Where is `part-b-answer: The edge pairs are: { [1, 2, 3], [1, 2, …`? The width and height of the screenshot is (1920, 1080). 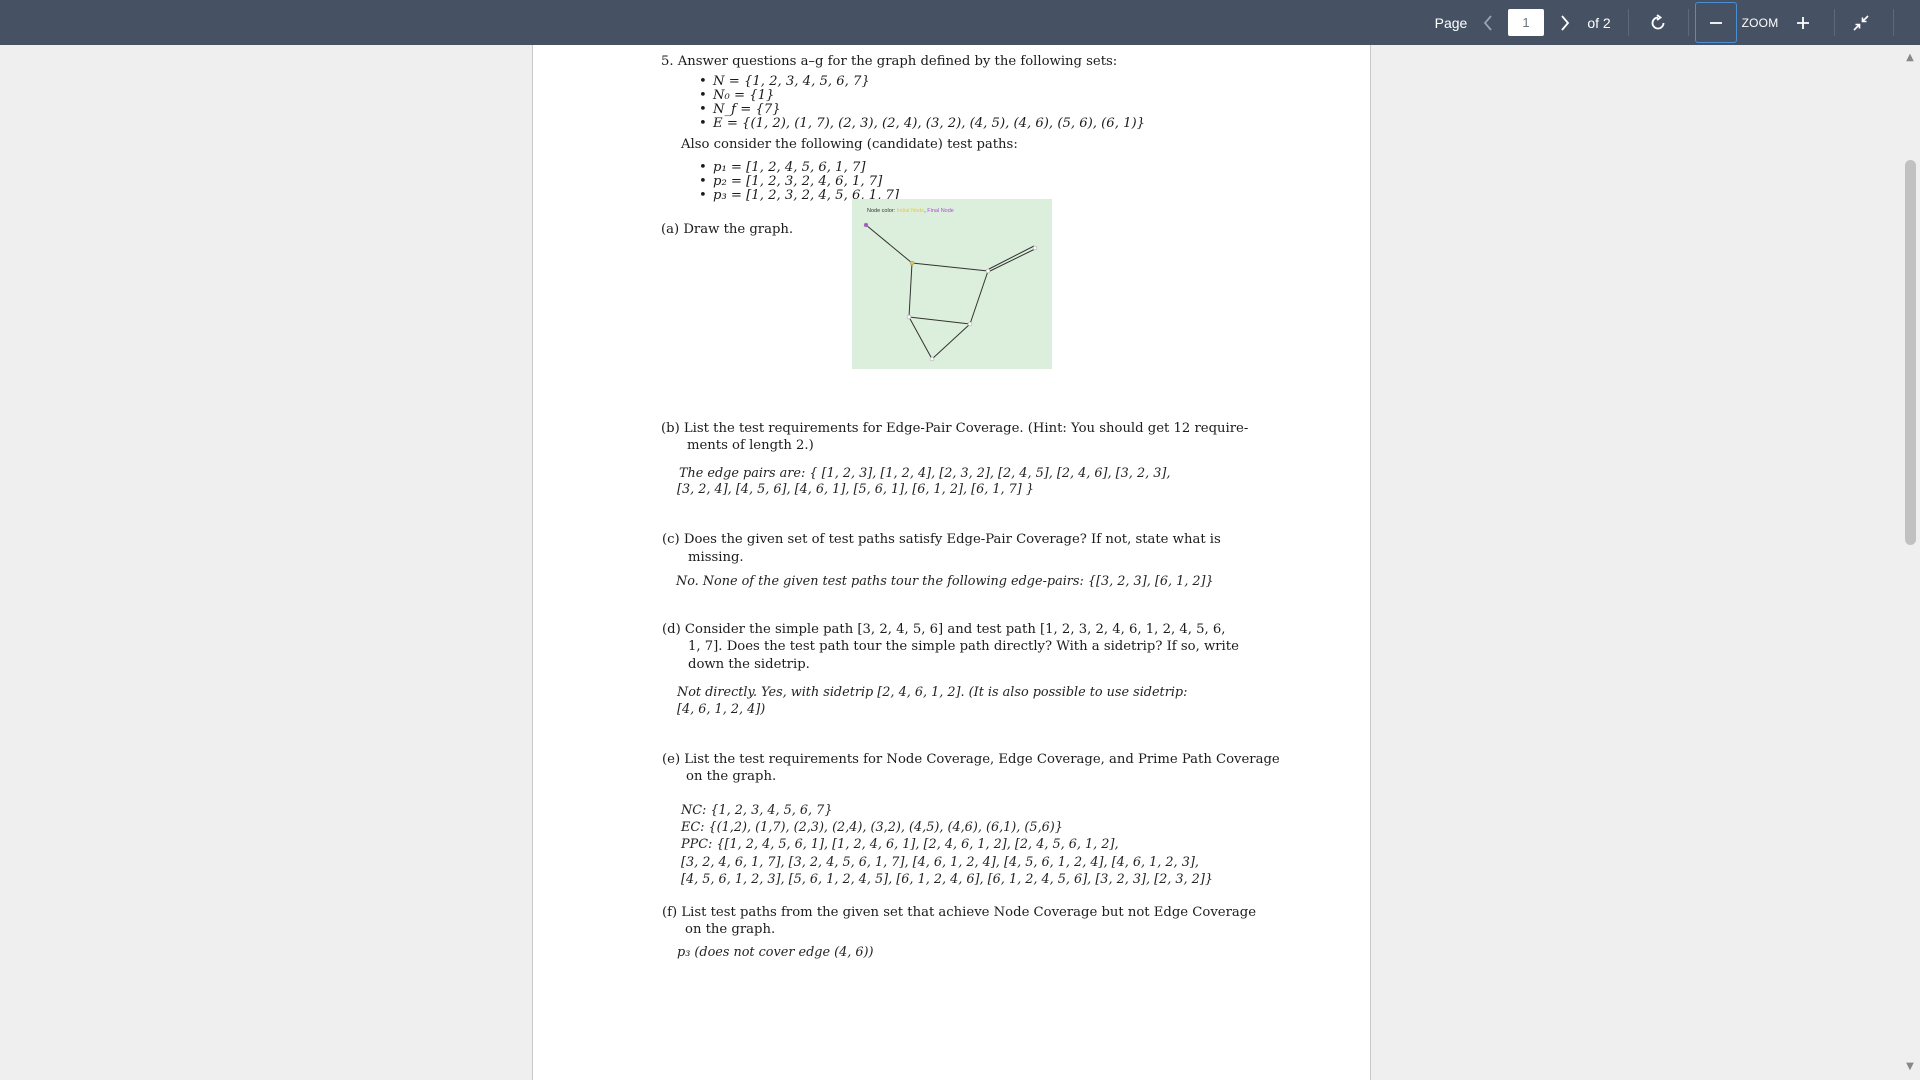
part-b-answer: The edge pairs are: { [1, 2, 3], [1, 2, … is located at coordinates (925, 473).